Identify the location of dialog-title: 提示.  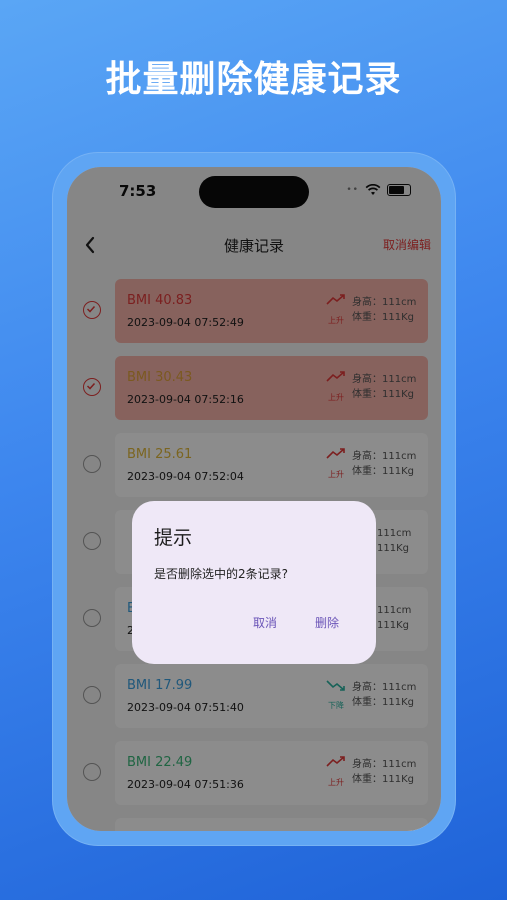
(173, 538).